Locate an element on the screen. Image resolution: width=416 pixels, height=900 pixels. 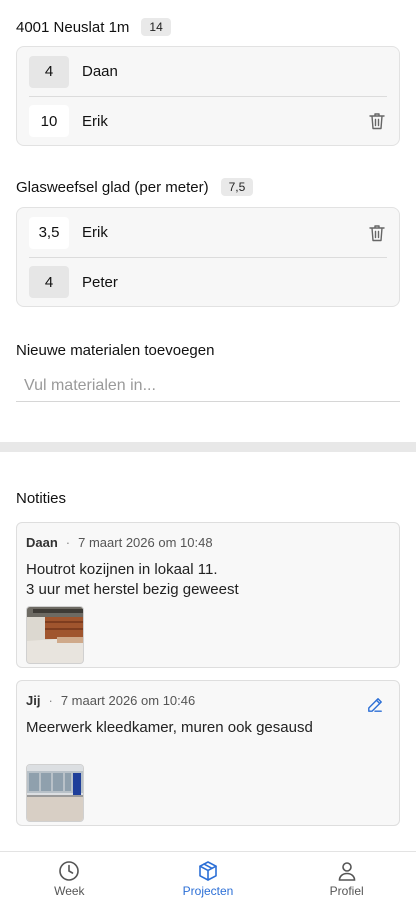
user-icon is located at coordinates (346, 871).